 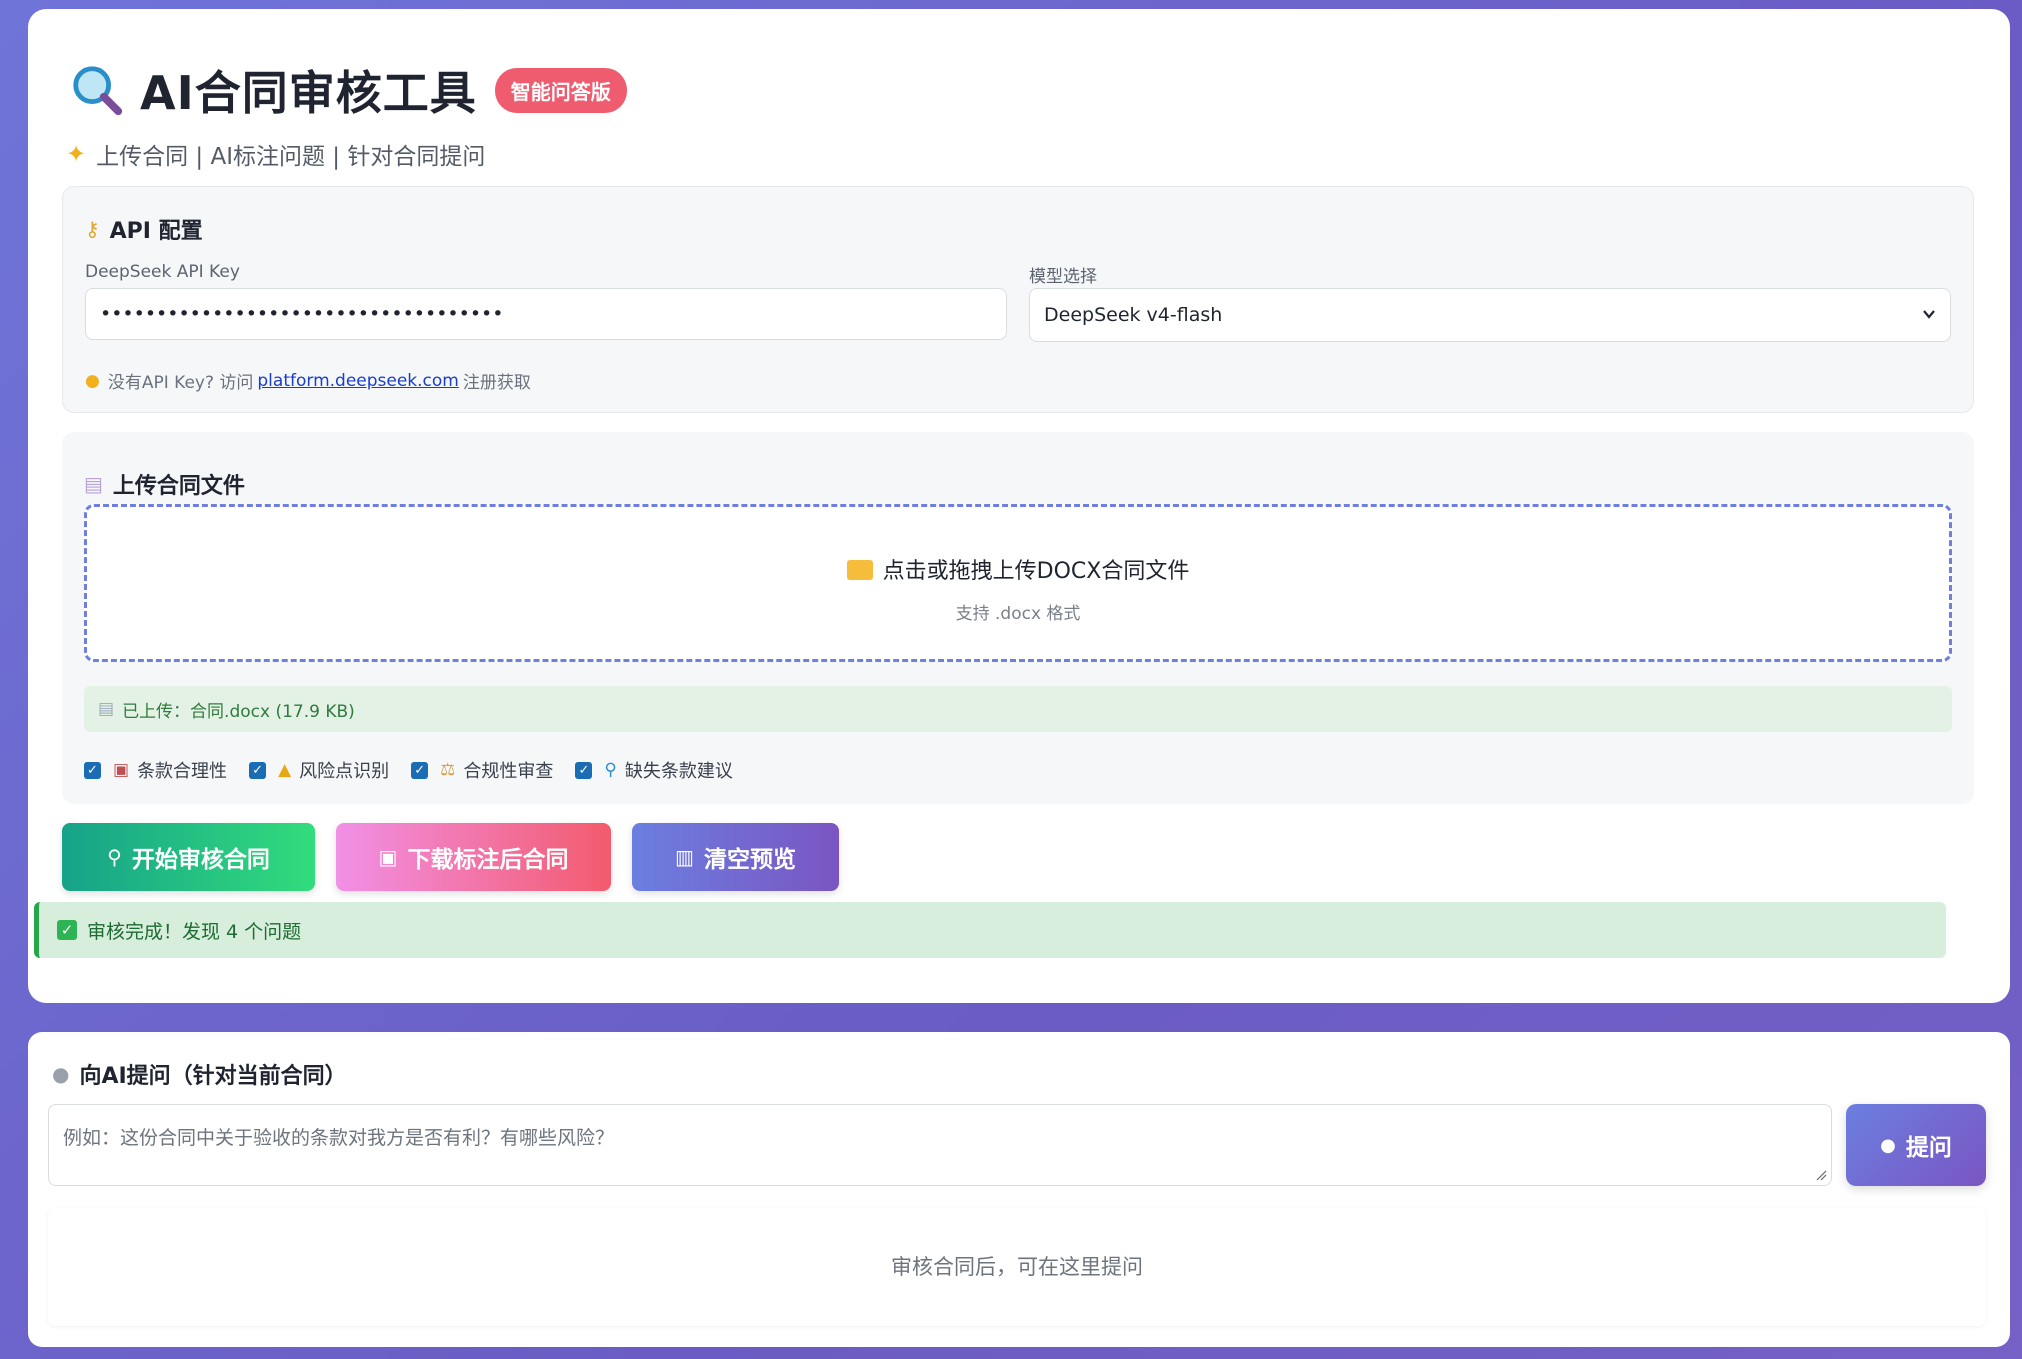 I want to click on key-icon: ⚷, so click(x=92, y=229).